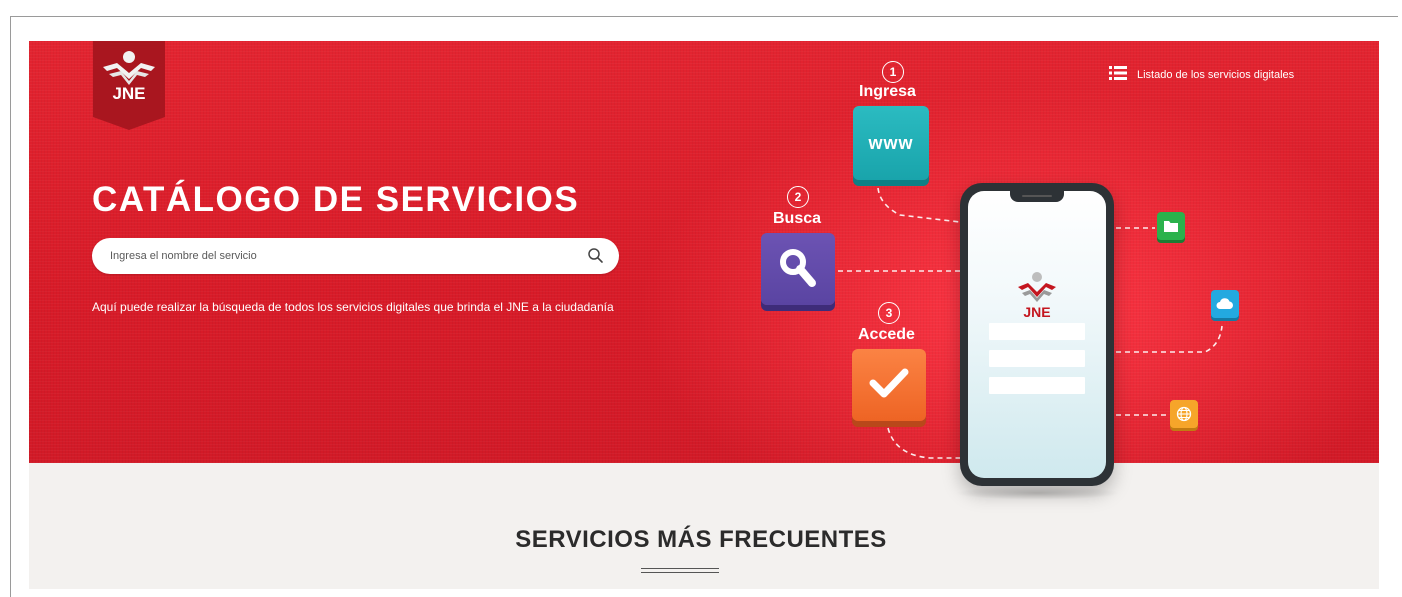  I want to click on magnifier-icon, so click(798, 269).